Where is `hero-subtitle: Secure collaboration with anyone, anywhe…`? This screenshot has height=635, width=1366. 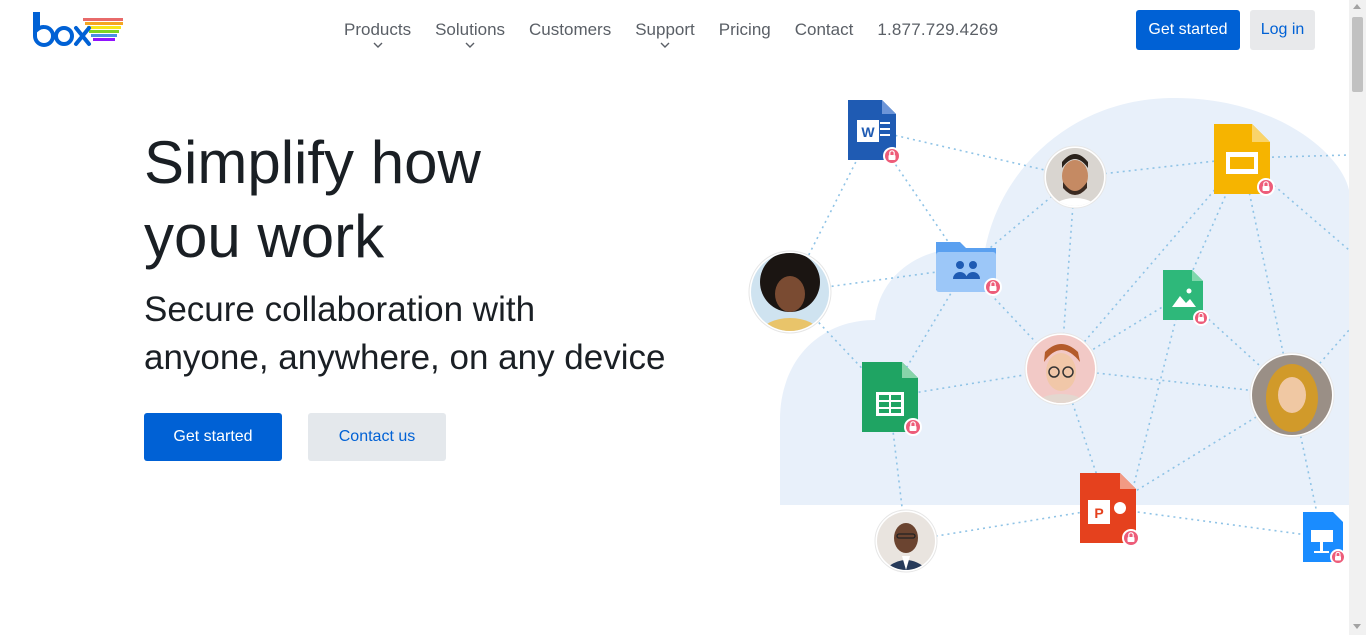 hero-subtitle: Secure collaboration with anyone, anywhe… is located at coordinates (424, 334).